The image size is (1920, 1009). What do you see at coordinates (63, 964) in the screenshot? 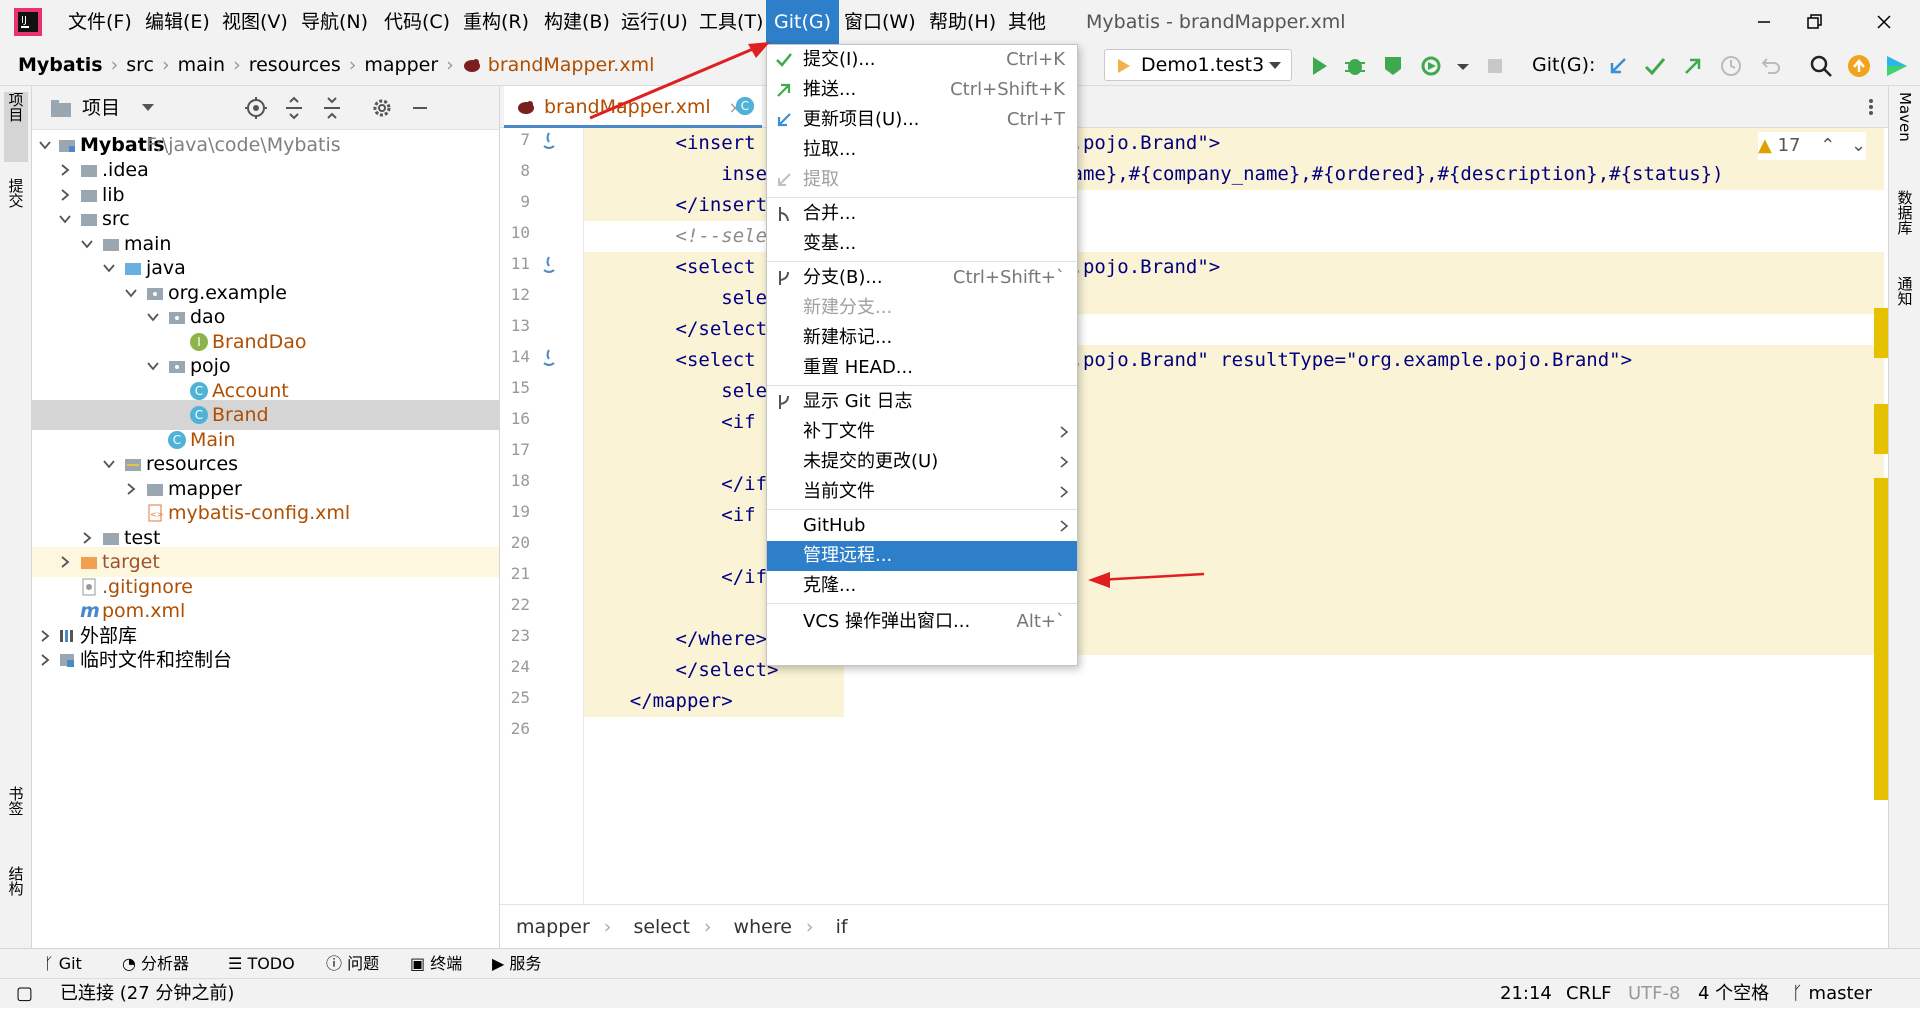
I see `tool-git: ᚴ Git` at bounding box center [63, 964].